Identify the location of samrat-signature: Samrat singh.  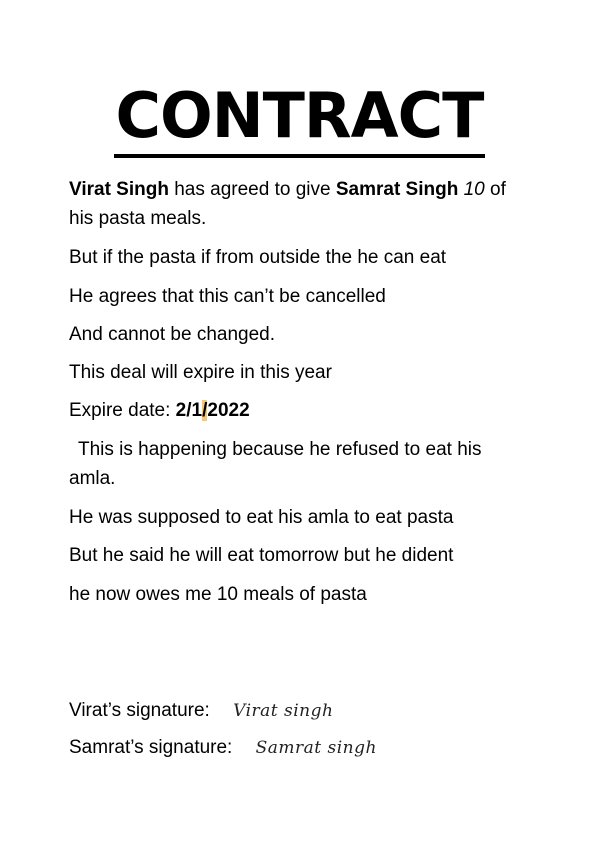
(316, 748).